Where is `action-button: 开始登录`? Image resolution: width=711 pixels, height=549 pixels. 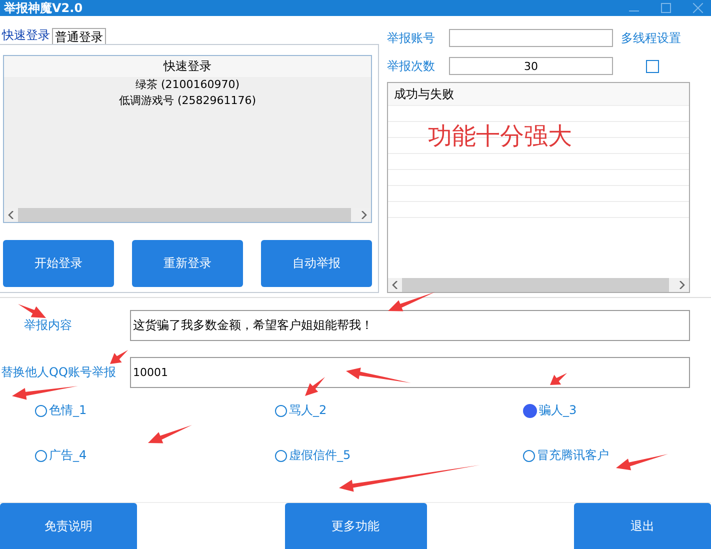 action-button: 开始登录 is located at coordinates (58, 263).